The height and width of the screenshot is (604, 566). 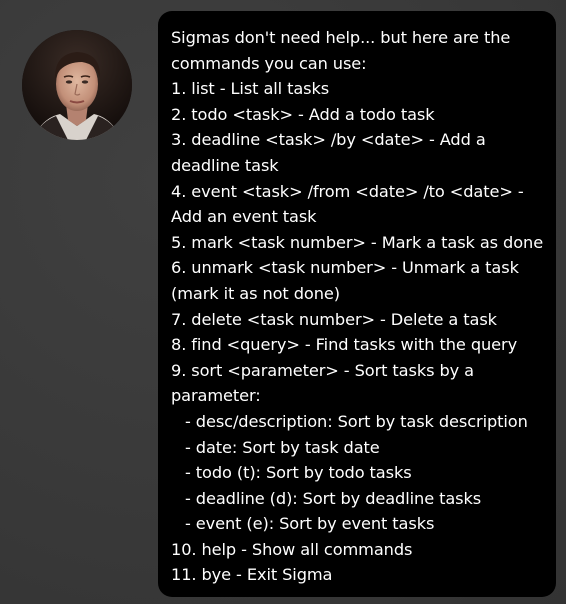 I want to click on sort-option-item: - deadline (d): Sort by deadline tasks, so click(x=333, y=498).